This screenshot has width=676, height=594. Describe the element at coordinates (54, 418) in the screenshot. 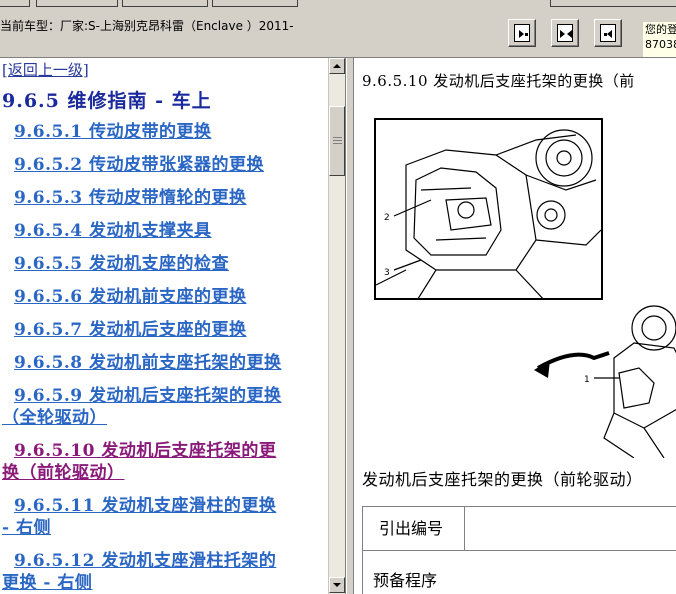

I see `toc-item-label-cont: （全轮驱动）` at that location.